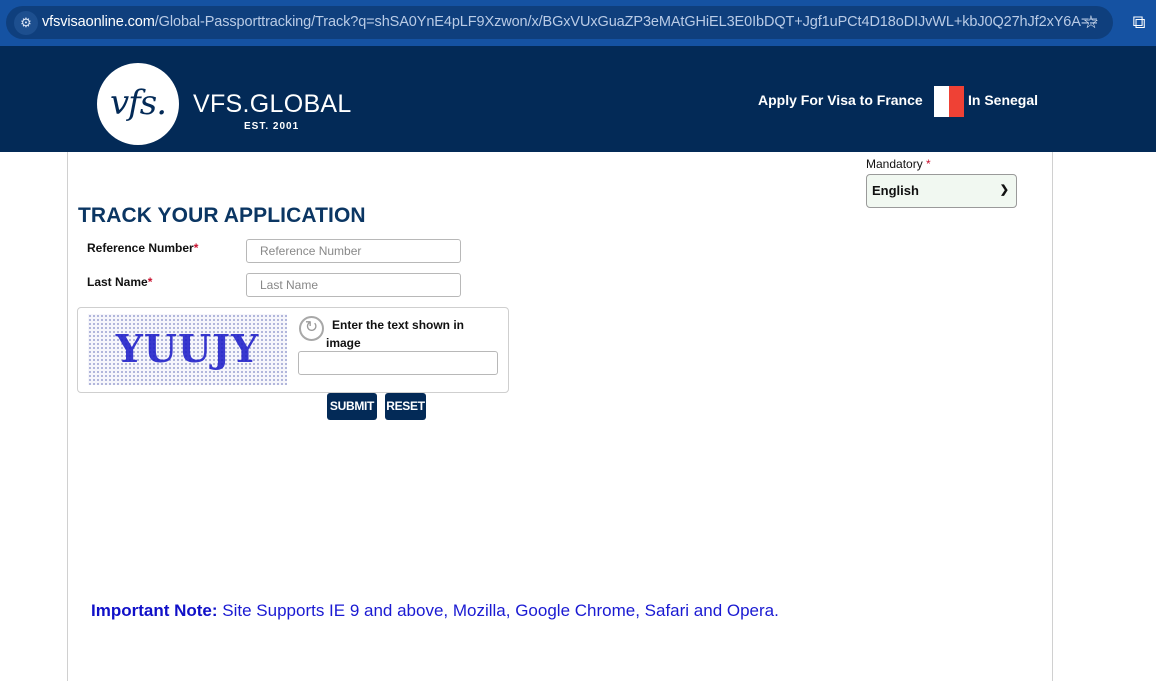  I want to click on vfs-logo: vfs., so click(138, 104).